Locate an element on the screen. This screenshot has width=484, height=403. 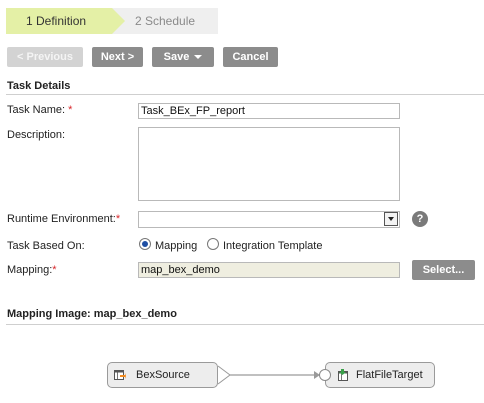
mapping-node-flatfiletarget: FlatFileTarget is located at coordinates (377, 375).